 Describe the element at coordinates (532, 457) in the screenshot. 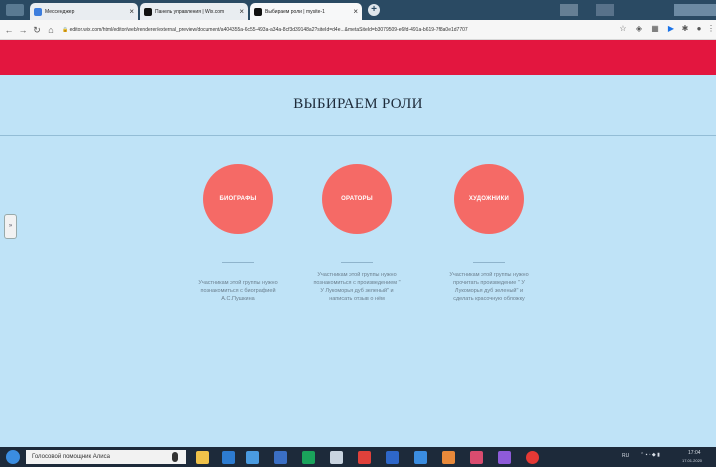

I see `yandex-browser-icon` at that location.